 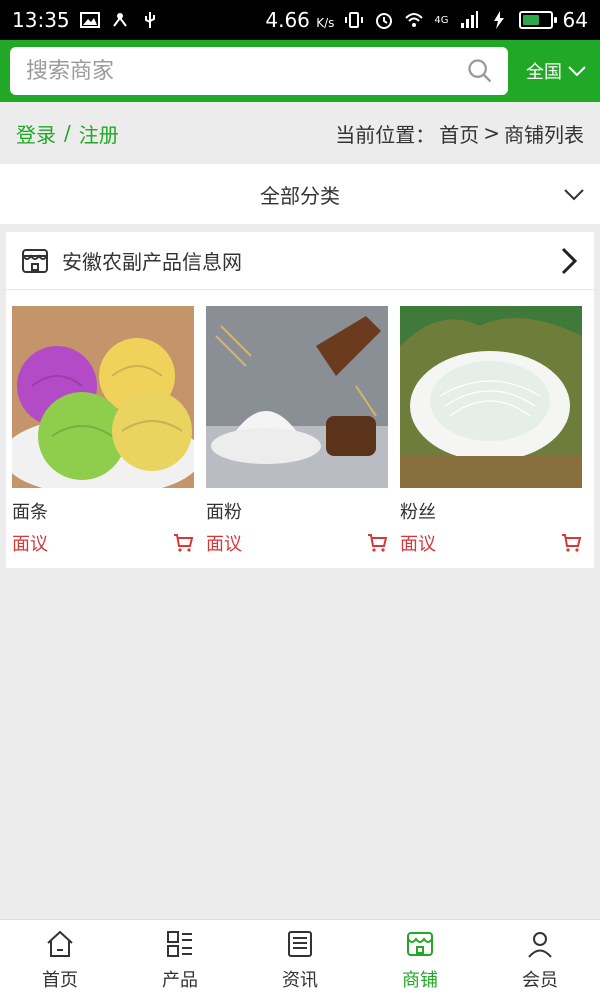 I want to click on signal-icon, so click(x=469, y=19).